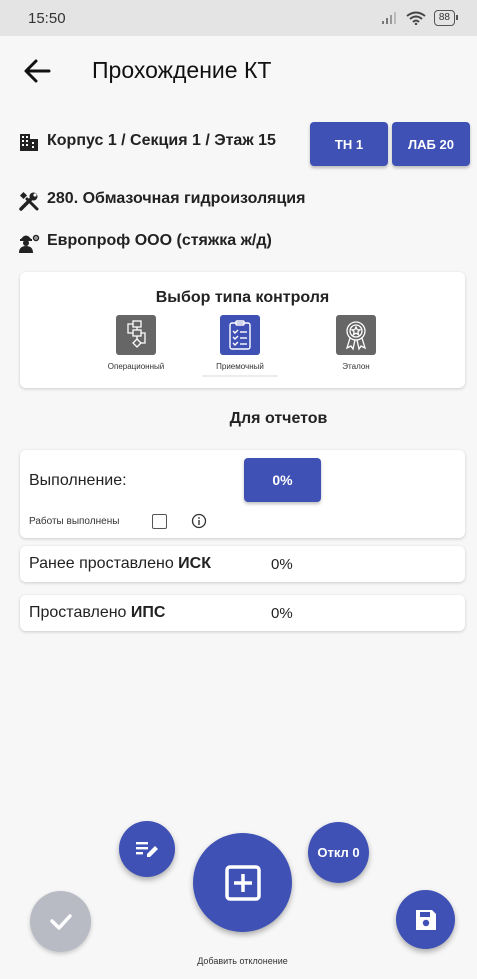  I want to click on save-button, so click(425, 919).